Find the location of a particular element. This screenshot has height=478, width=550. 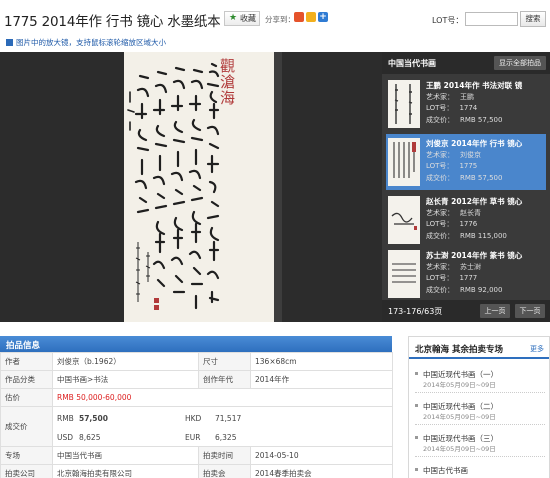

favorite-button: ★ 收藏 is located at coordinates (242, 18).